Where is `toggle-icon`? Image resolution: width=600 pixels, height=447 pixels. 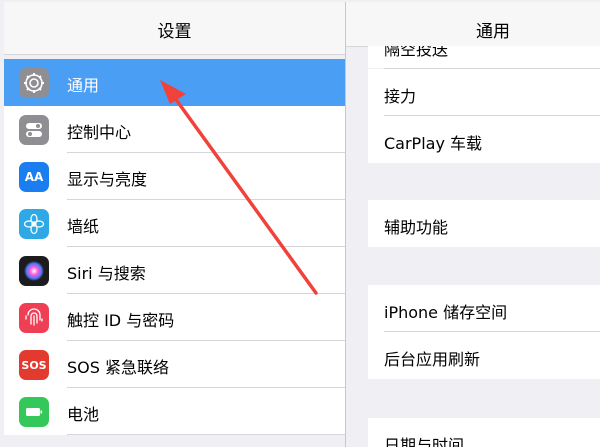
toggle-icon is located at coordinates (34, 130).